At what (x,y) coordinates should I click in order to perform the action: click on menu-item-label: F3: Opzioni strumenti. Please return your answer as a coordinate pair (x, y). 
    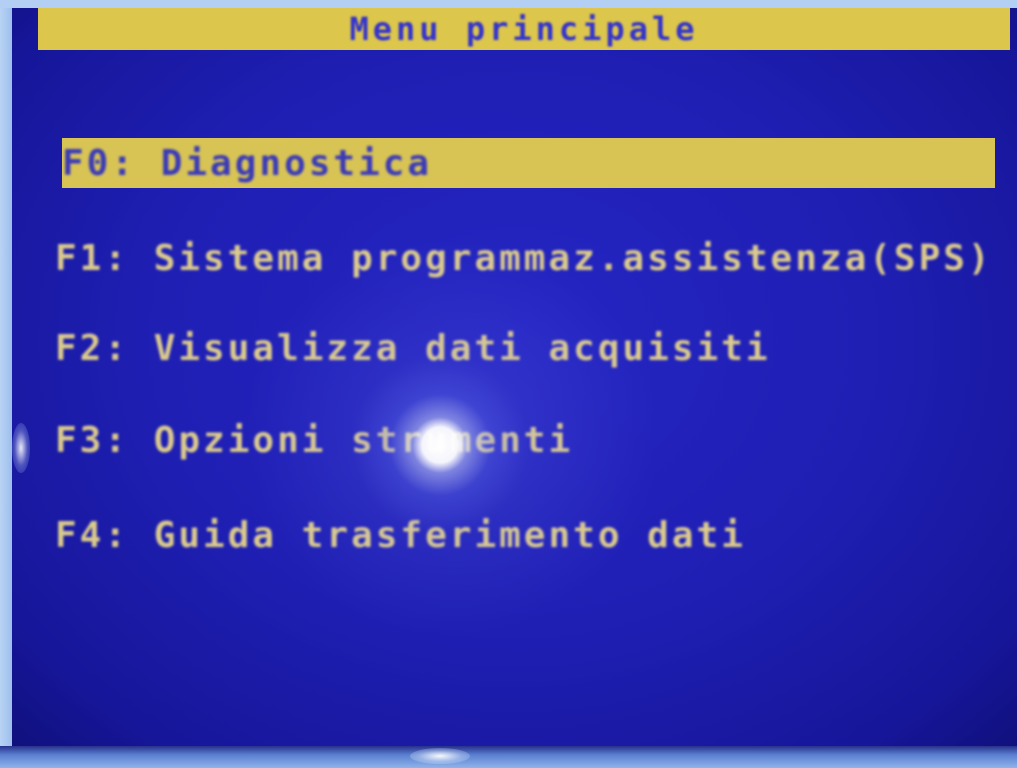
    Looking at the image, I should click on (314, 440).